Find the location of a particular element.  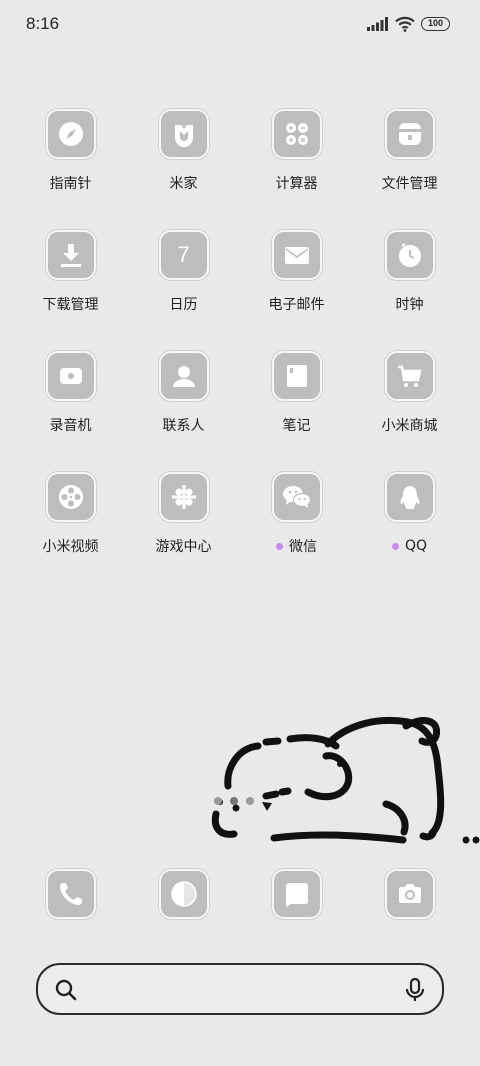

video-reel-icon is located at coordinates (70, 497).